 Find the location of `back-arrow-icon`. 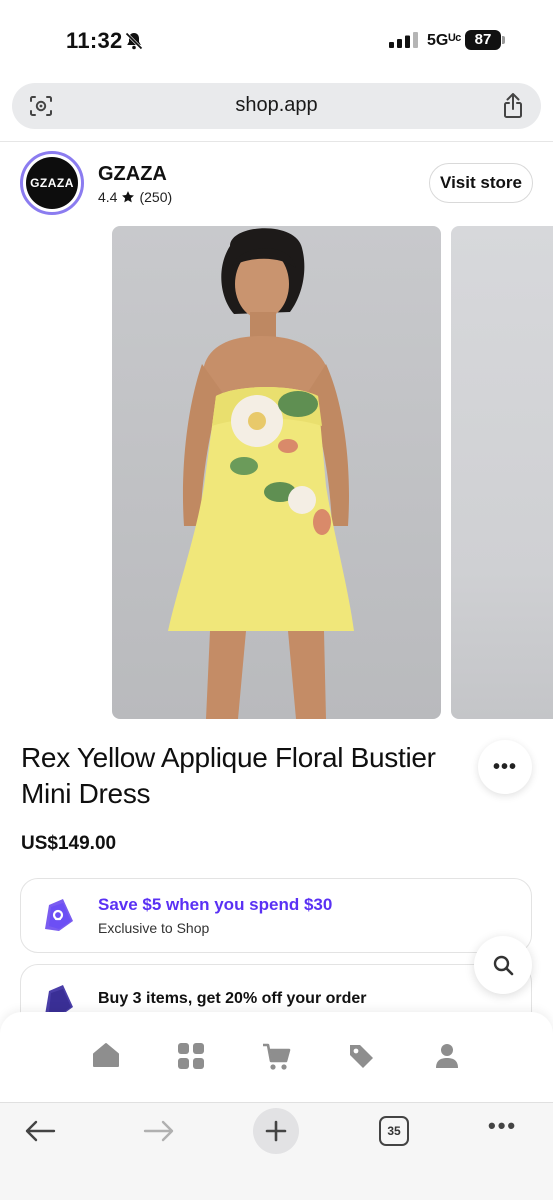

back-arrow-icon is located at coordinates (40, 1133).